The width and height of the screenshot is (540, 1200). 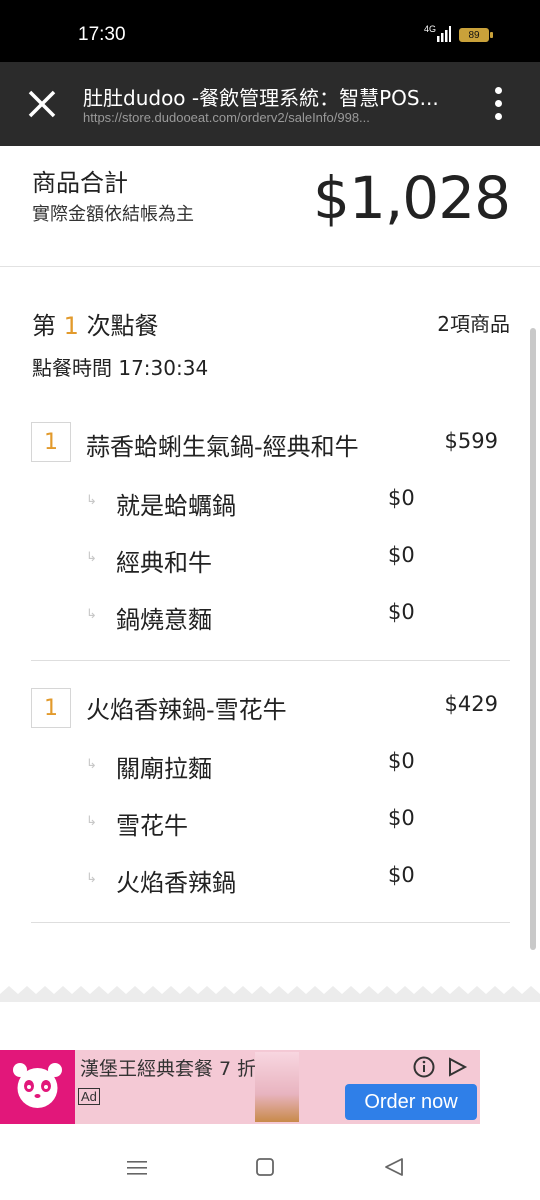 What do you see at coordinates (471, 441) in the screenshot?
I see `item-price: $599` at bounding box center [471, 441].